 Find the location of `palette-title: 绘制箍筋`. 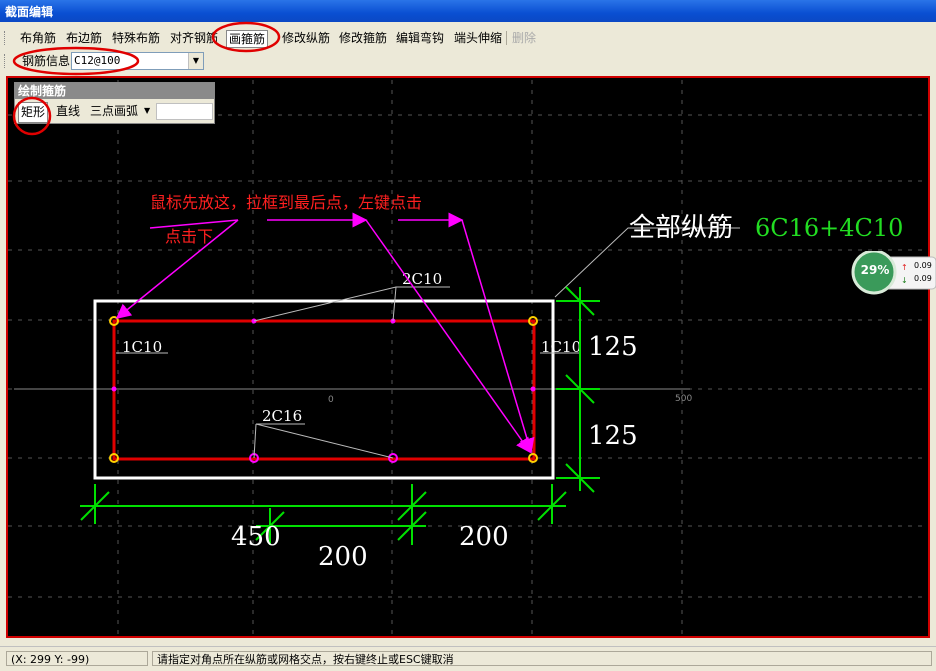

palette-title: 绘制箍筋 is located at coordinates (114, 91).